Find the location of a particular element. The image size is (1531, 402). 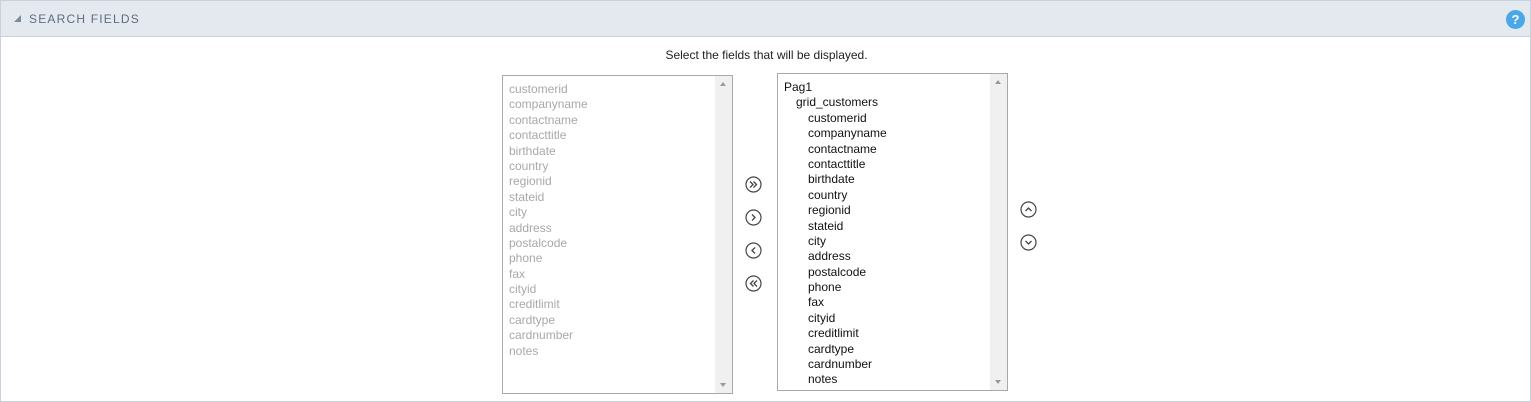

available-field-item: fax is located at coordinates (609, 274).